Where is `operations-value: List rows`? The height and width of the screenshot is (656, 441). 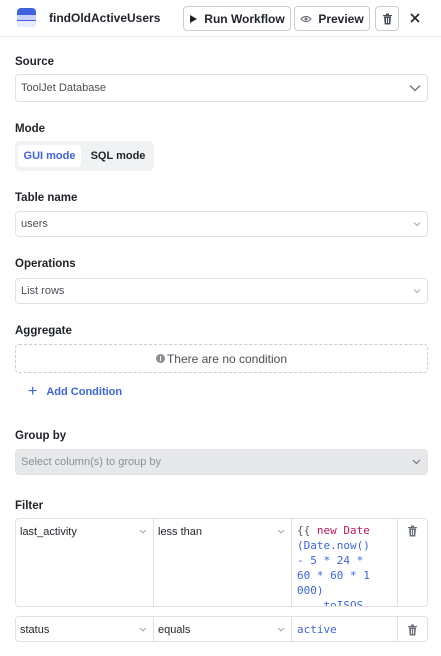 operations-value: List rows is located at coordinates (43, 291).